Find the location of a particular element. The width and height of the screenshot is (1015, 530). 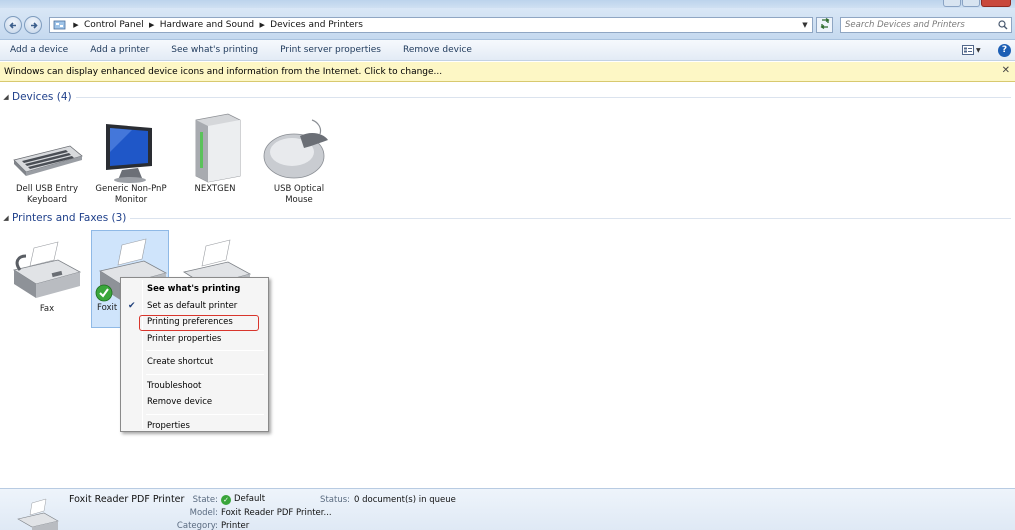

device-name-line1: USB Optical is located at coordinates (299, 189).